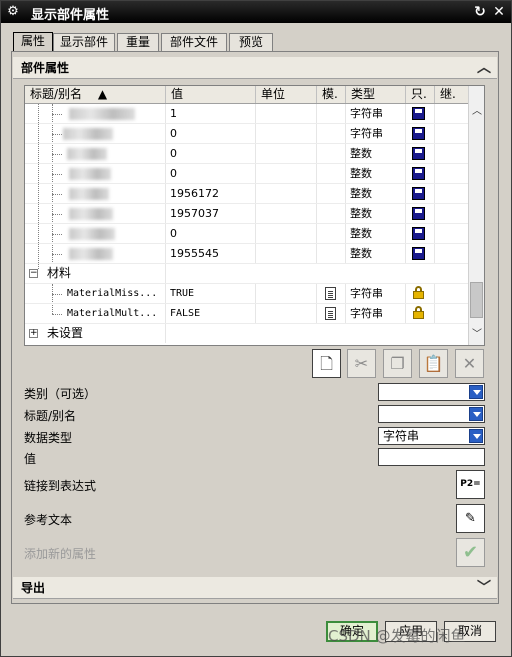 This screenshot has height=657, width=512. What do you see at coordinates (84, 42) in the screenshot?
I see `tab-display-part: 显示部件` at bounding box center [84, 42].